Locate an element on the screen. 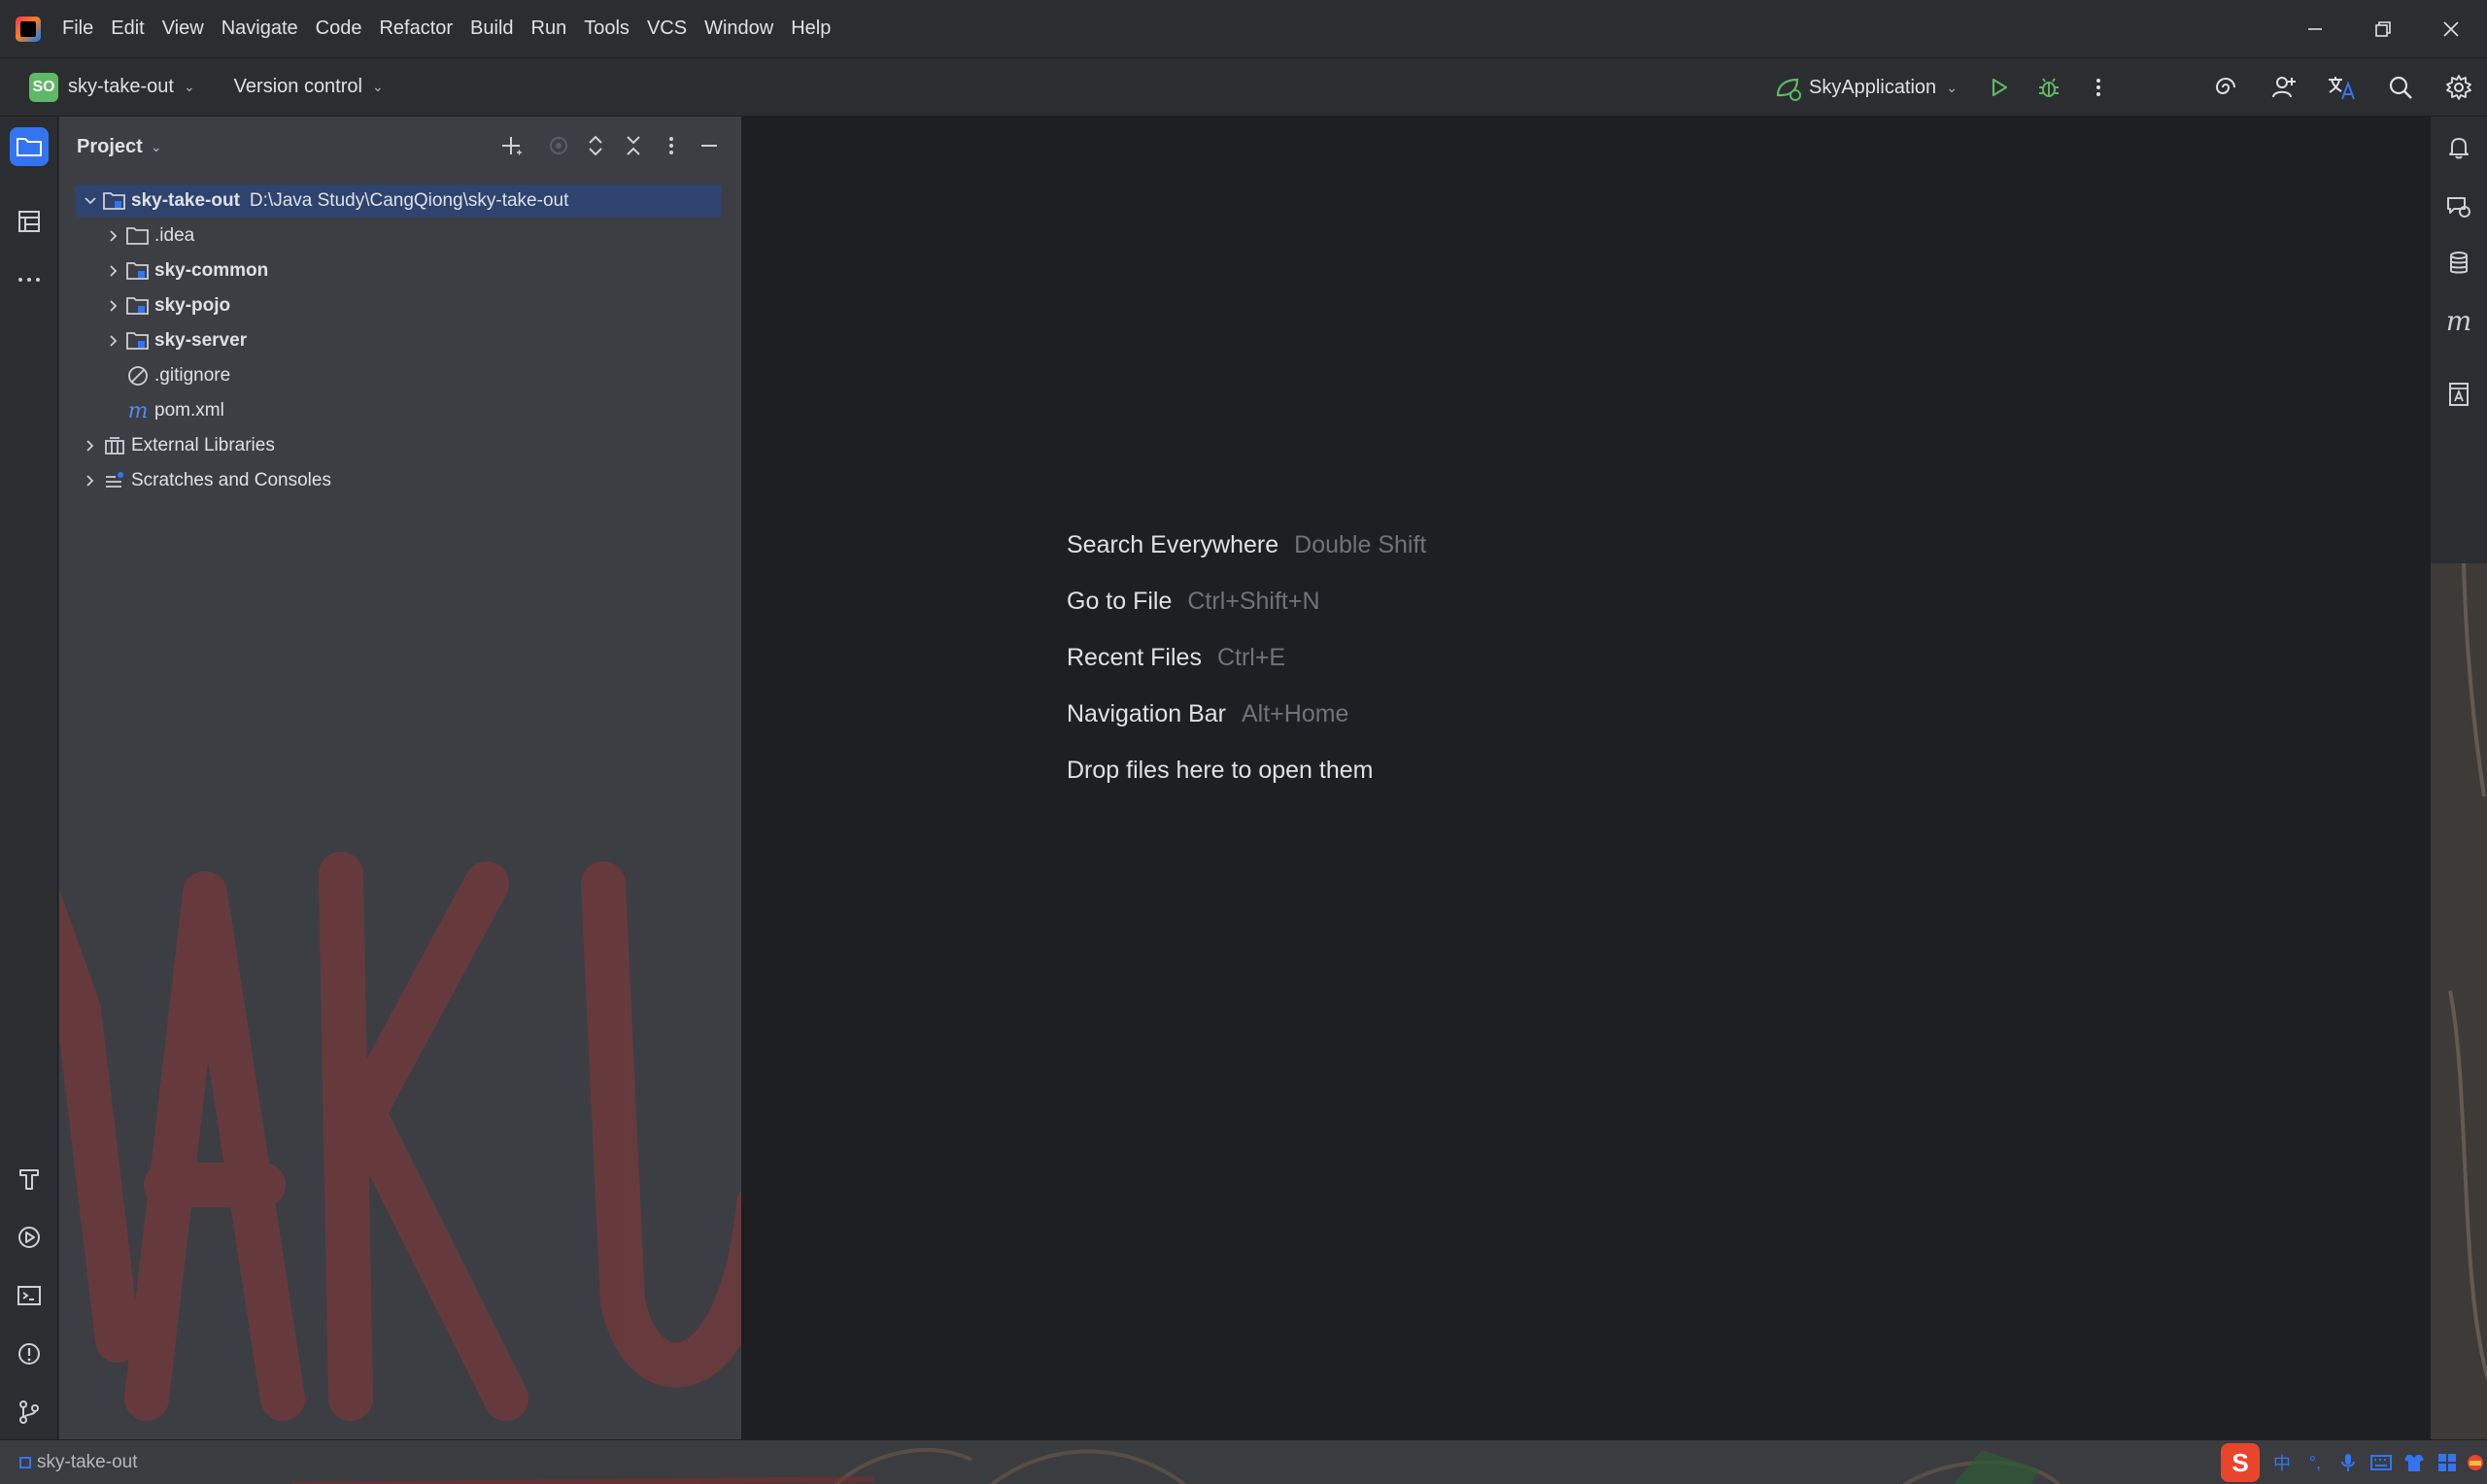 The height and width of the screenshot is (1484, 2487). select-opened-file-button is located at coordinates (558, 145).